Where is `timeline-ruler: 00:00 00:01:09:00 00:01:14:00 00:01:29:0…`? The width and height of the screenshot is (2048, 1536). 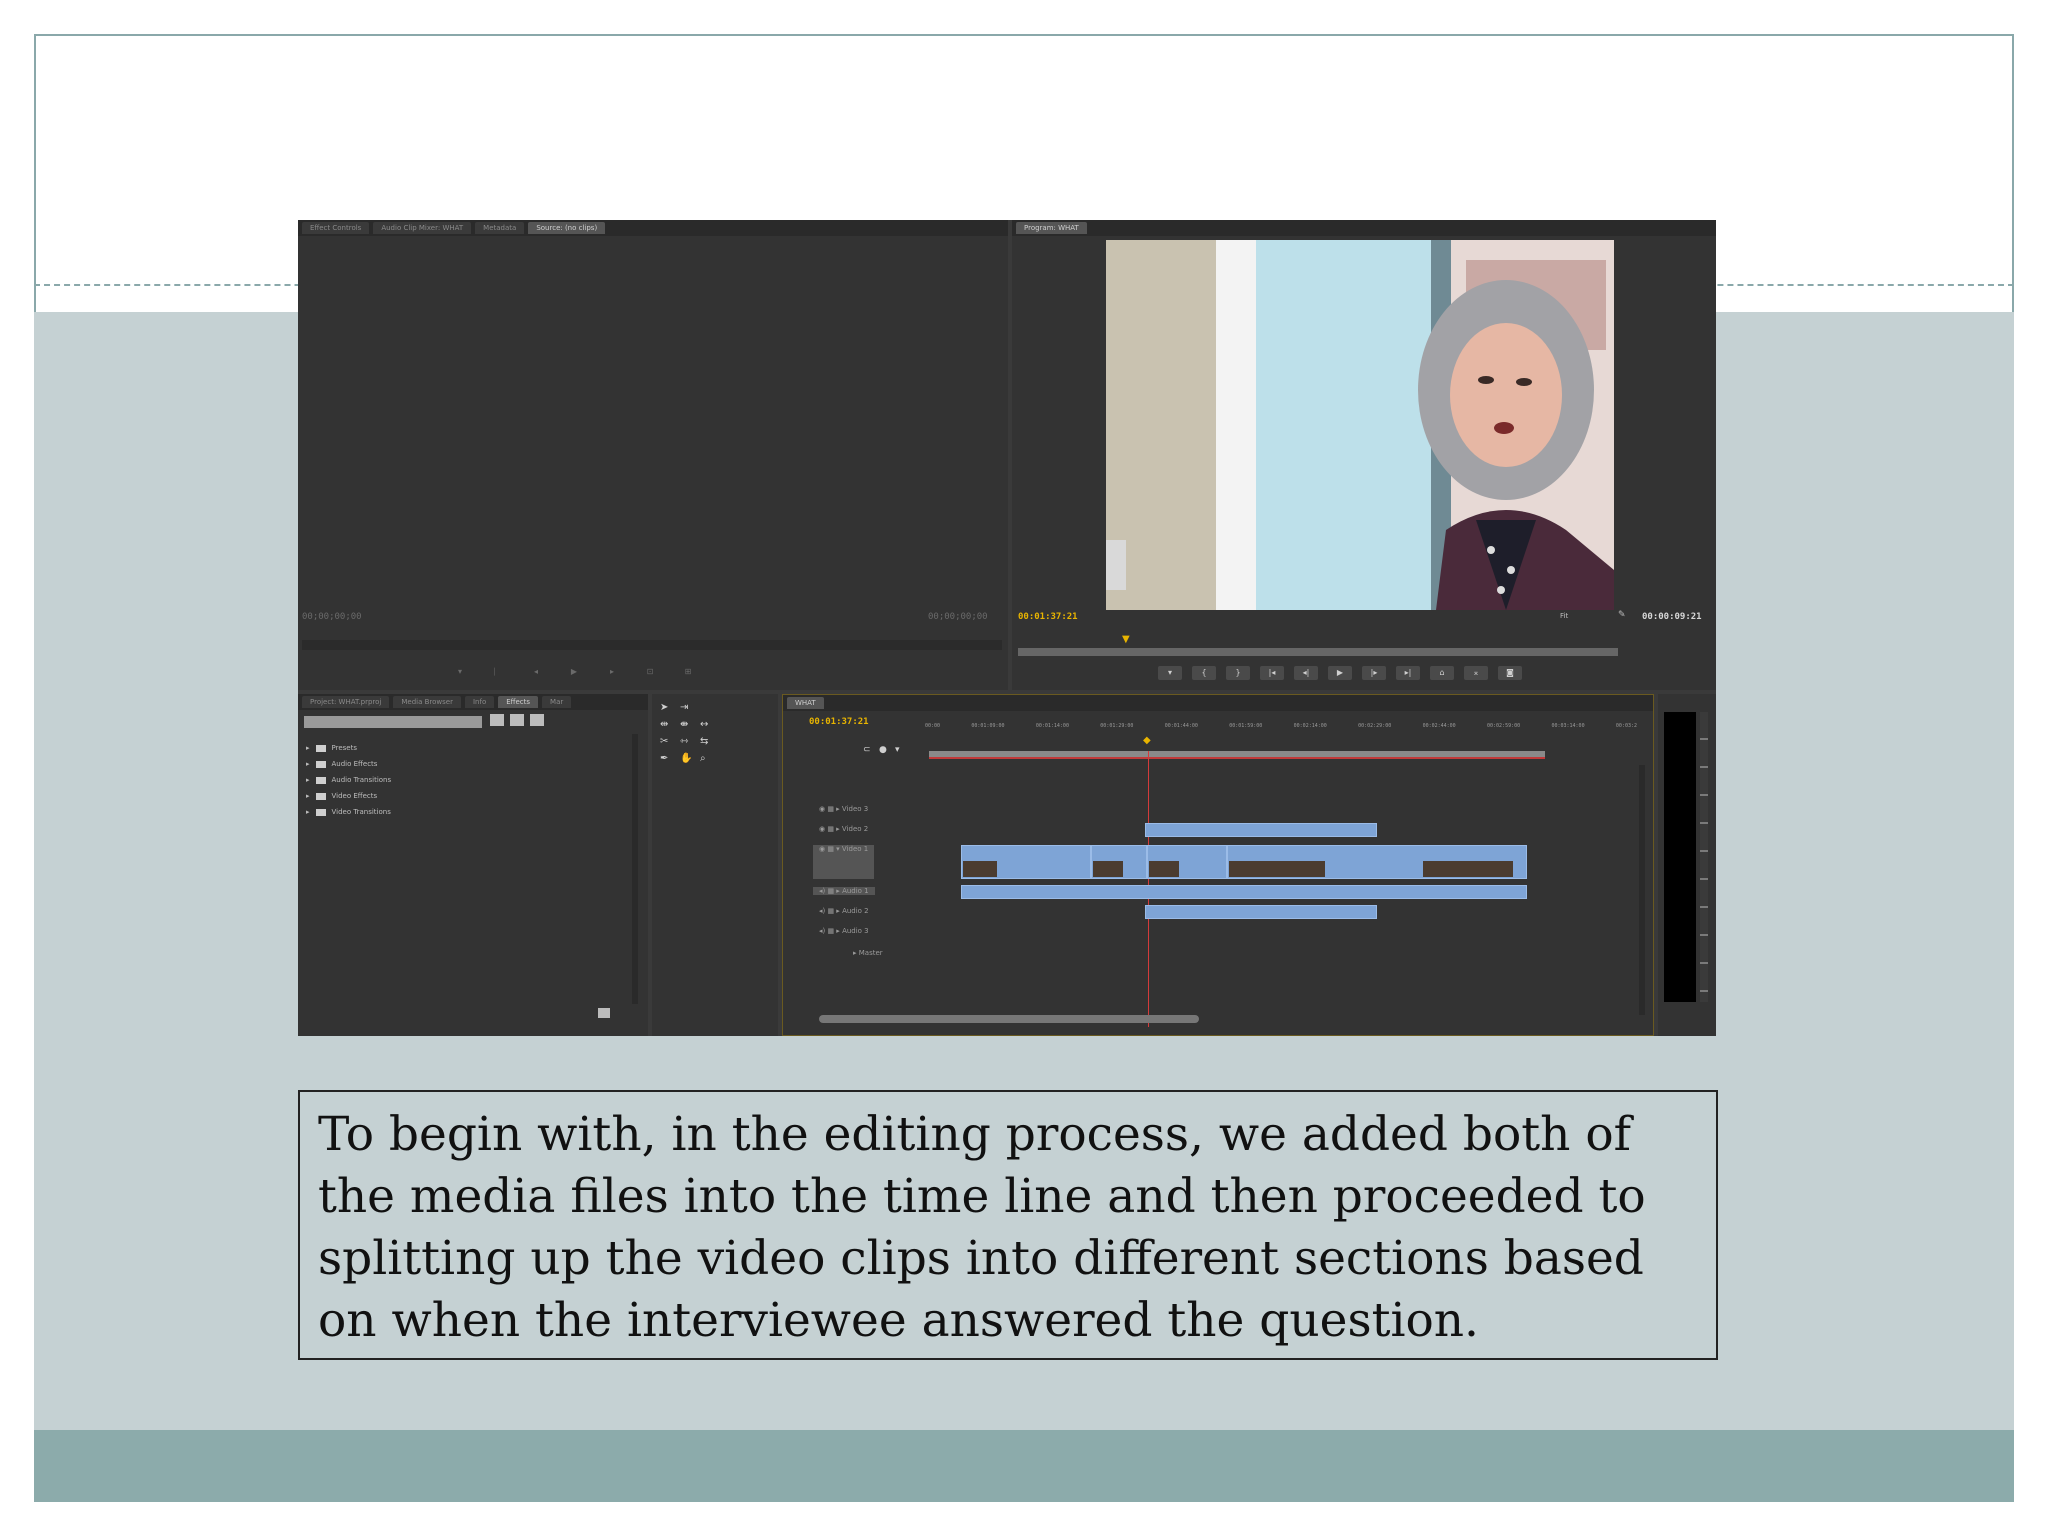 timeline-ruler: 00:00 00:01:09:00 00:01:14:00 00:01:29:0… is located at coordinates (1281, 730).